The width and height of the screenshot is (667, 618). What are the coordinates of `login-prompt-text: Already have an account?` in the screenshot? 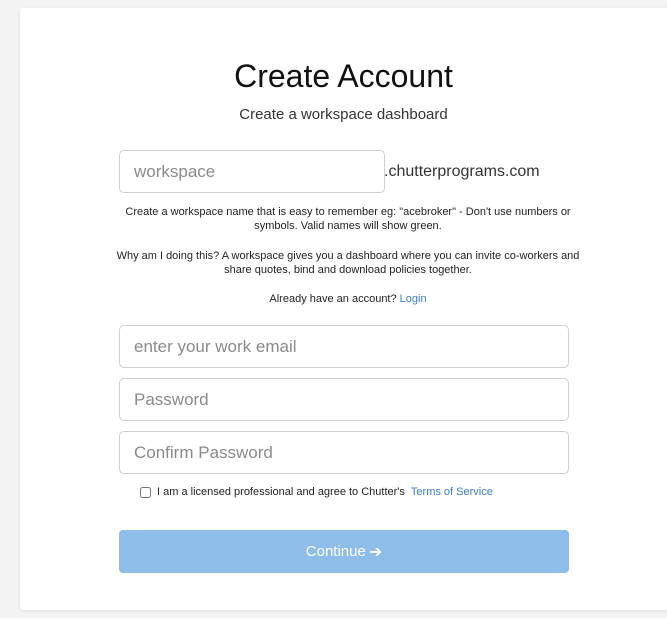 It's located at (333, 299).